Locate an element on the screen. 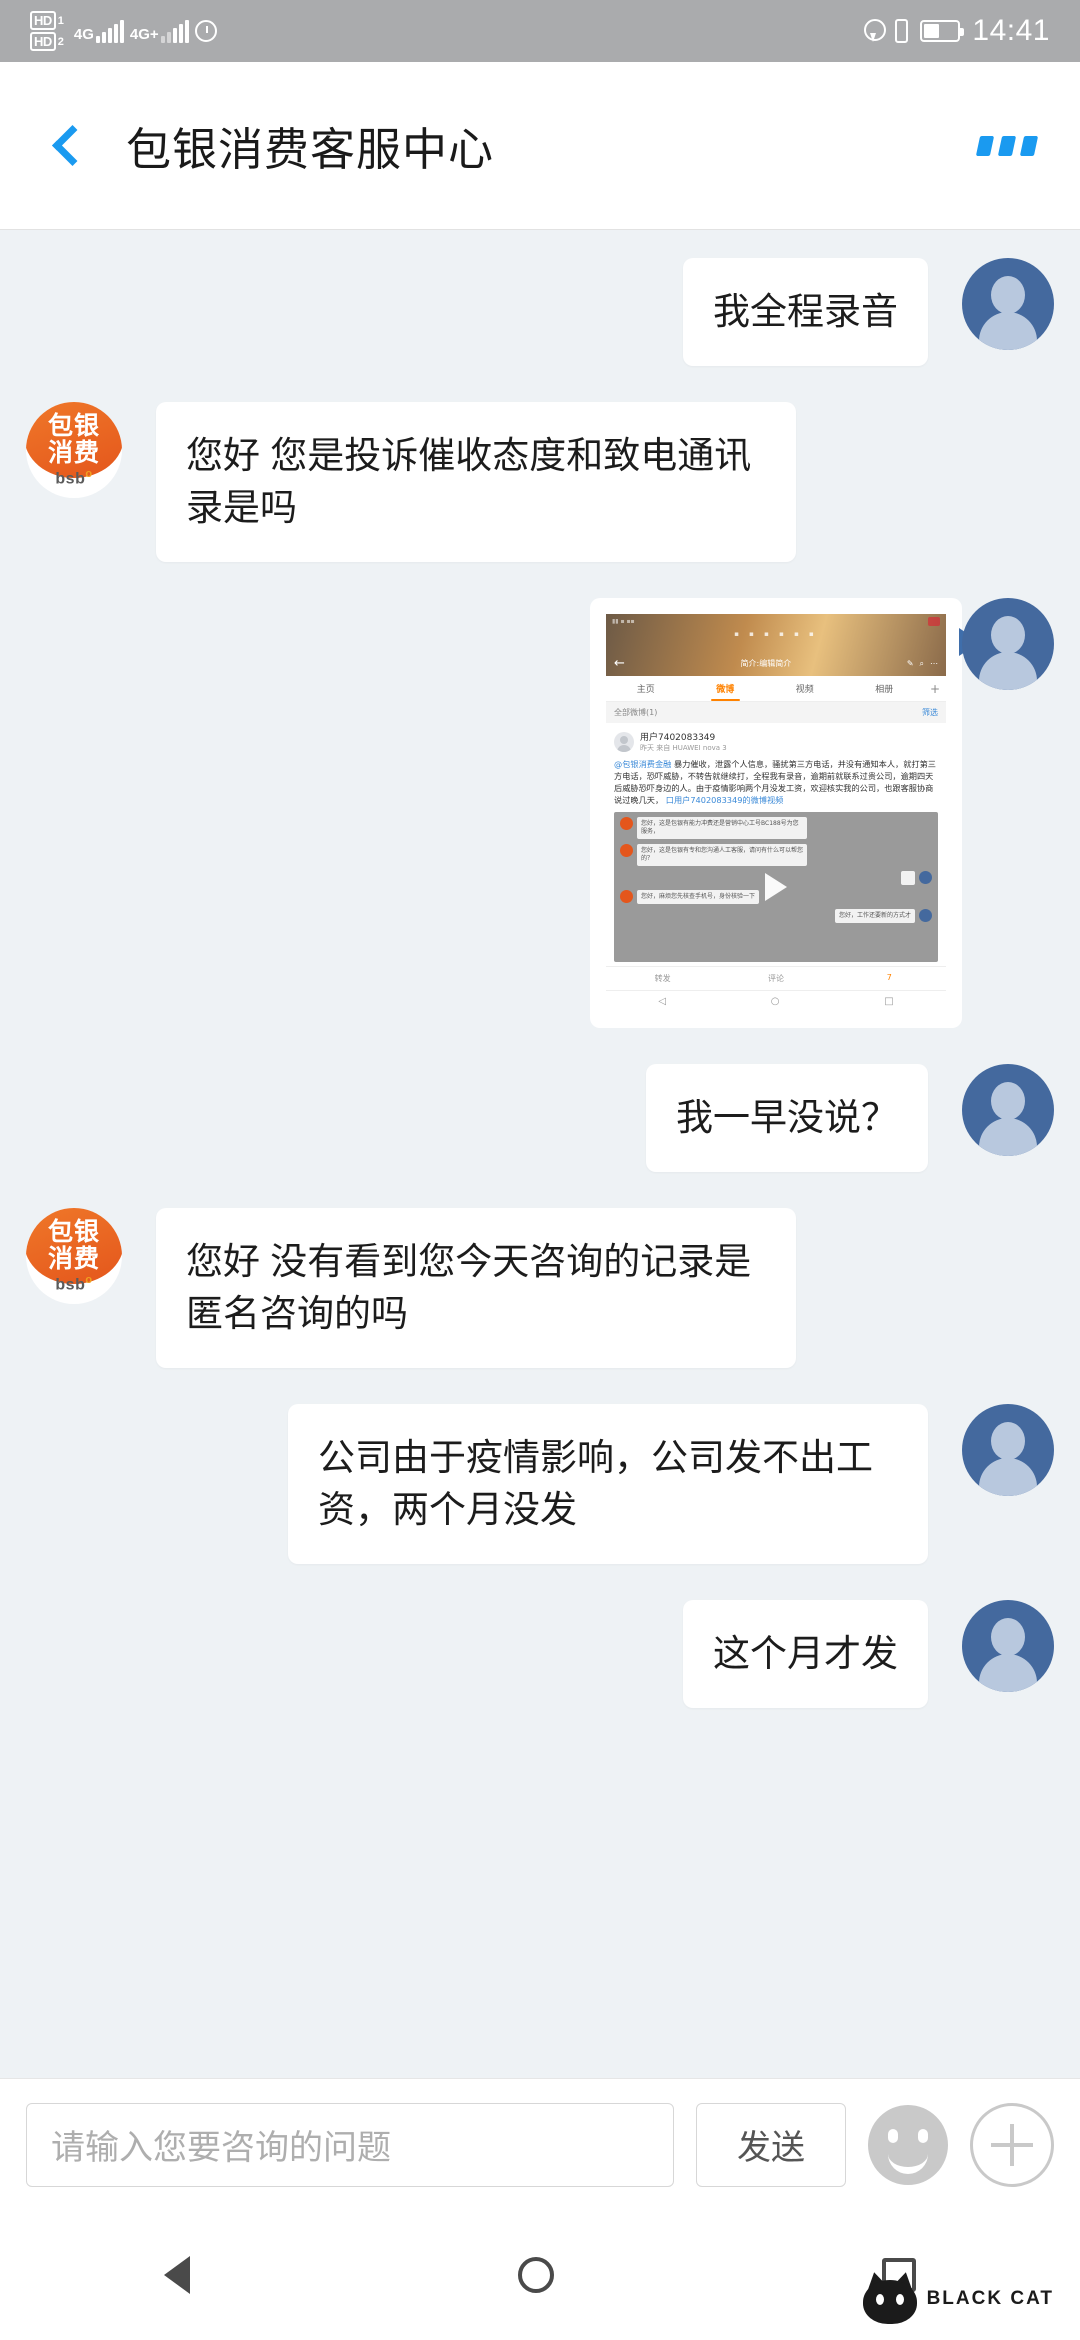 The width and height of the screenshot is (1080, 2340). search-input: 请输入您要咨询的问题 is located at coordinates (350, 2144).